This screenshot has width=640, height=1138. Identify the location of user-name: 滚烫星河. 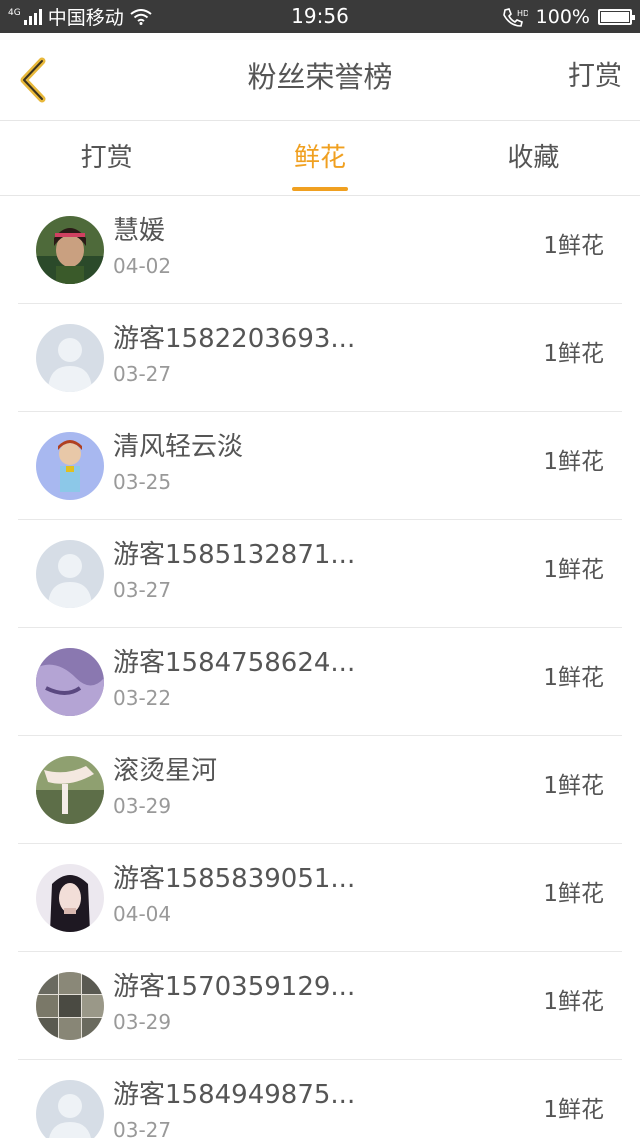
(165, 771).